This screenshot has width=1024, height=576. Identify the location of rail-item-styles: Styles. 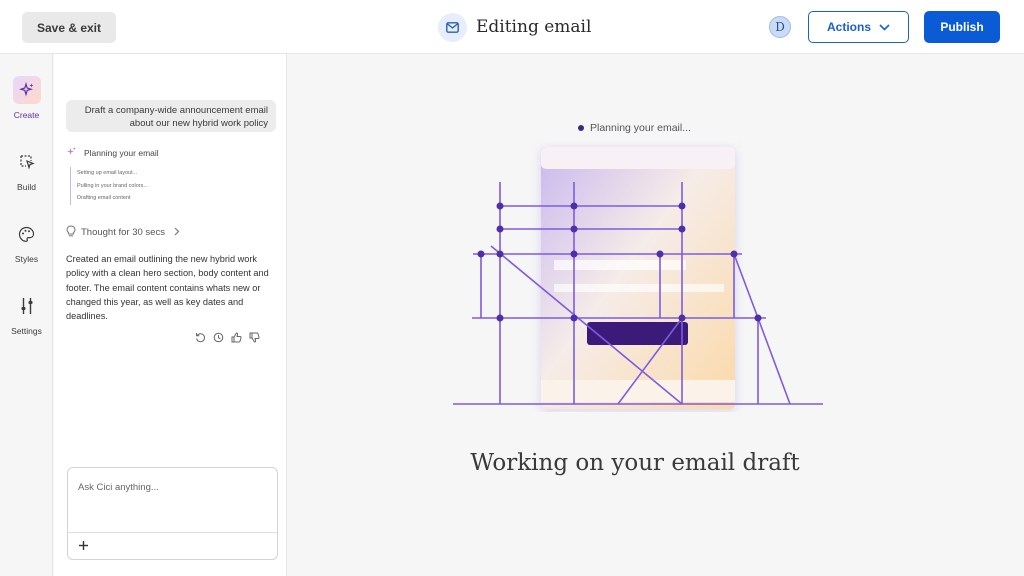
(26, 242).